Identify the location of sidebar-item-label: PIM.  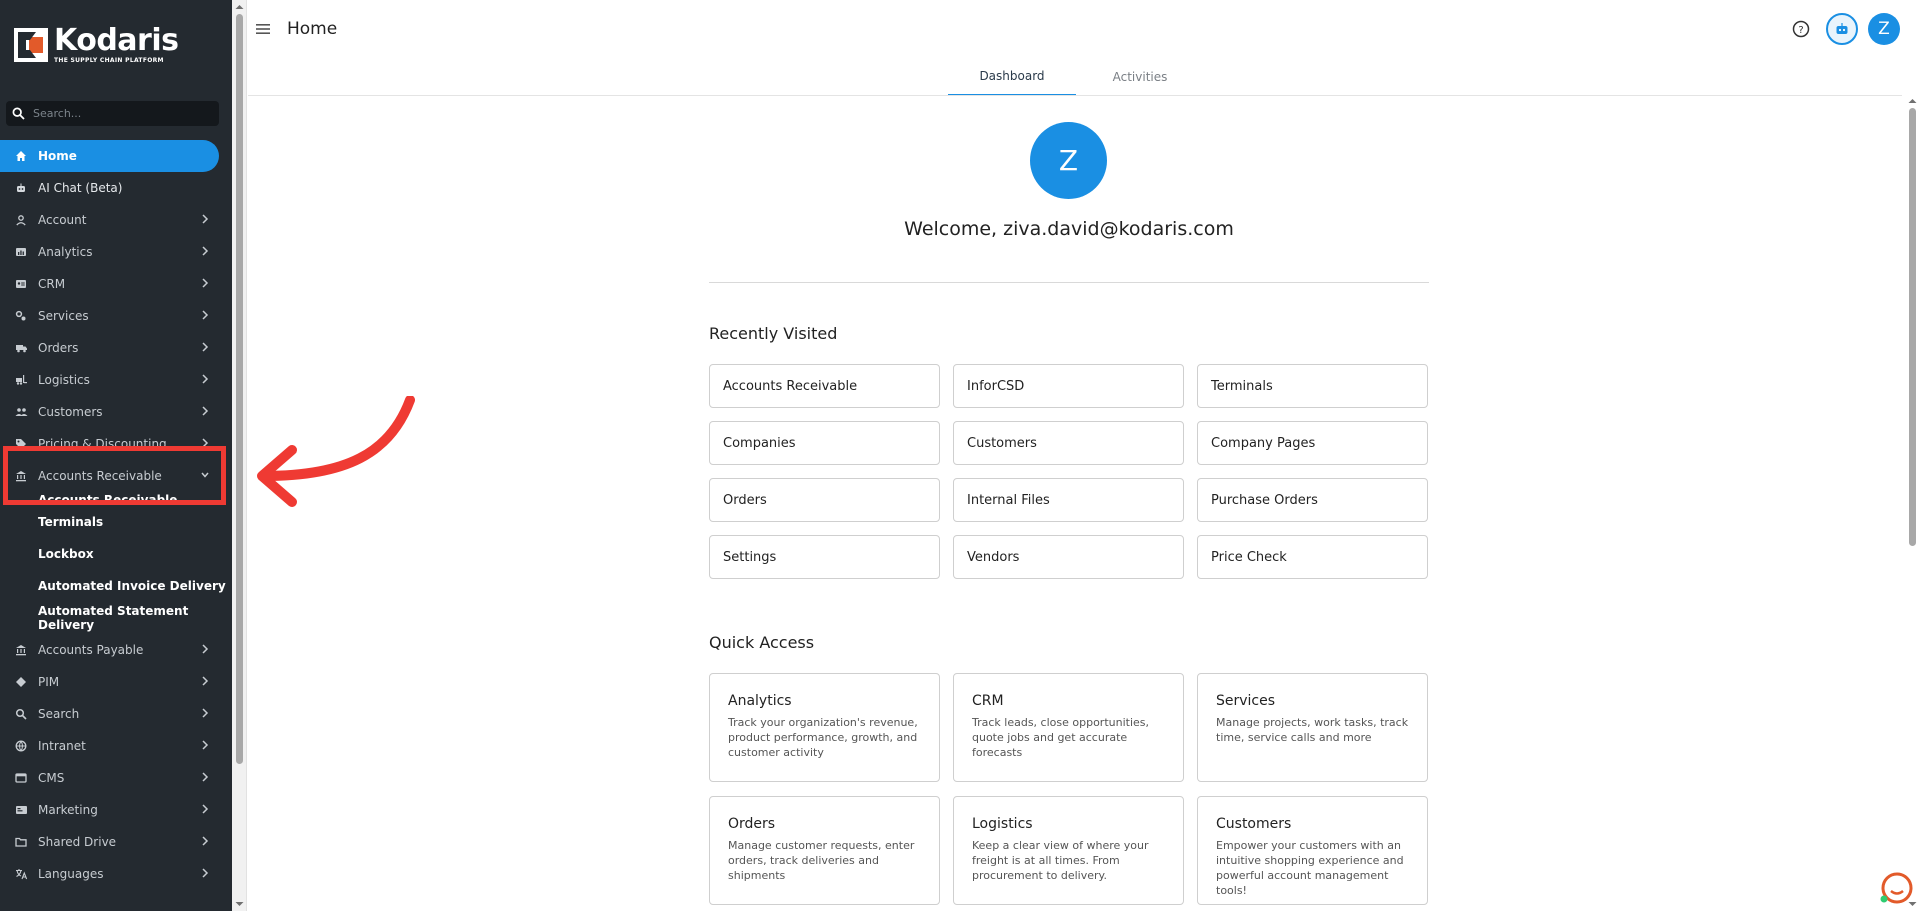
(49, 682).